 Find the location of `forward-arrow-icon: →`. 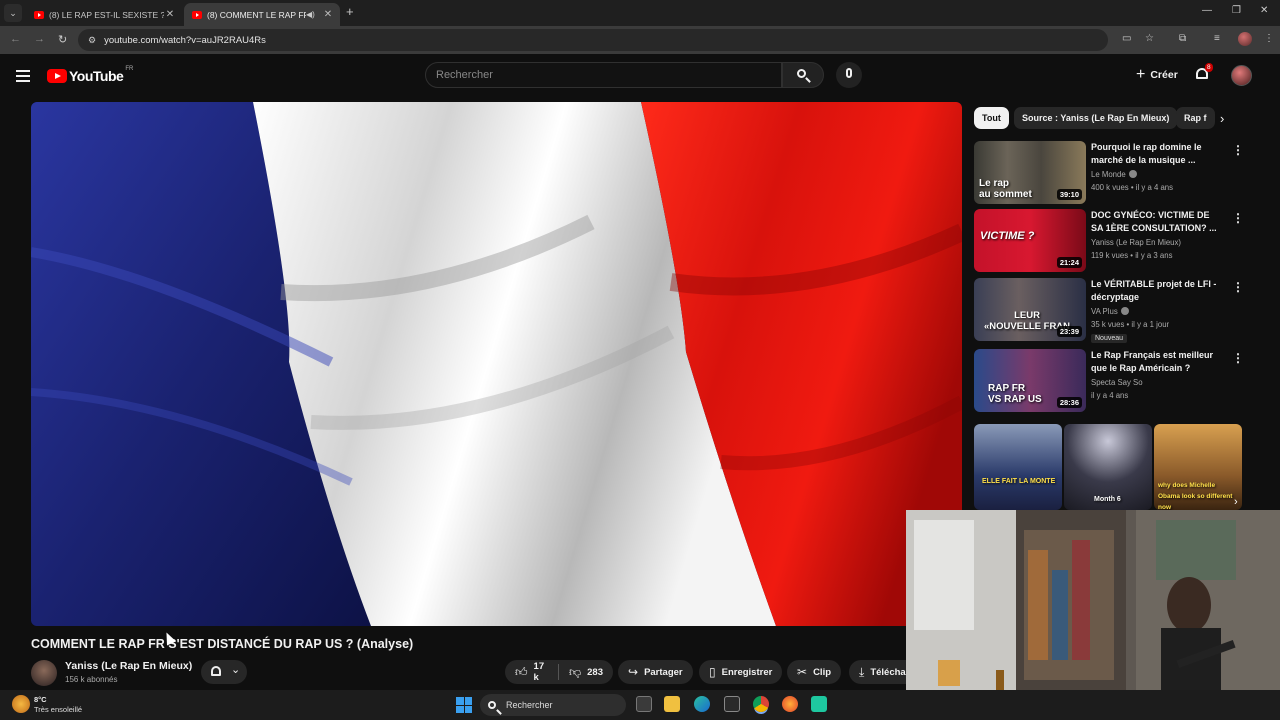

forward-arrow-icon: → is located at coordinates (39, 39).